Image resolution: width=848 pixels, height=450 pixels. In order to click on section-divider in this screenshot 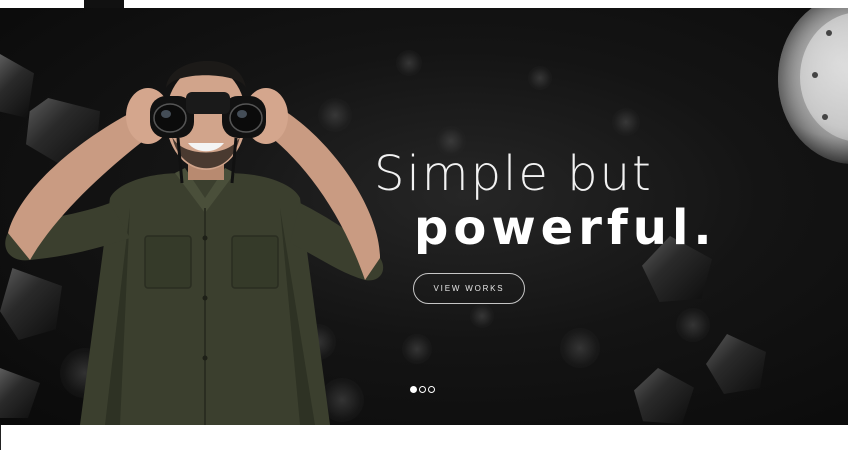, I will do `click(0, 437)`.